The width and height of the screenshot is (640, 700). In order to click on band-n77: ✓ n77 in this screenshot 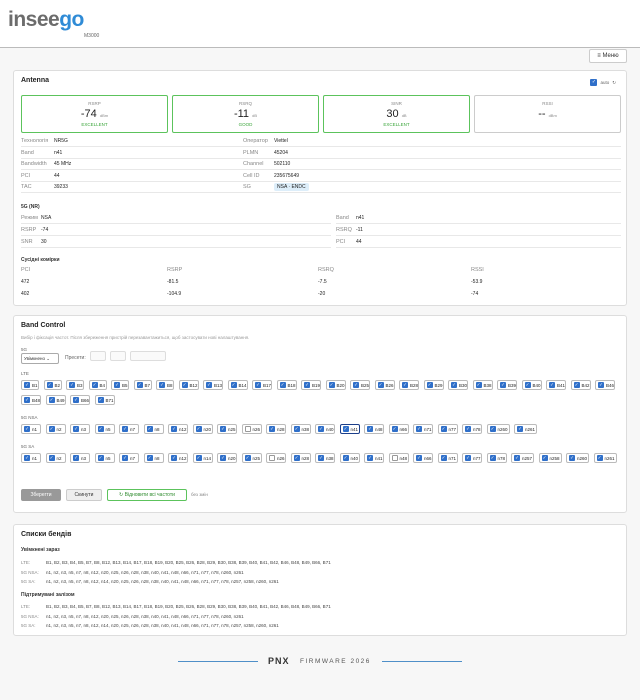, I will do `click(472, 458)`.